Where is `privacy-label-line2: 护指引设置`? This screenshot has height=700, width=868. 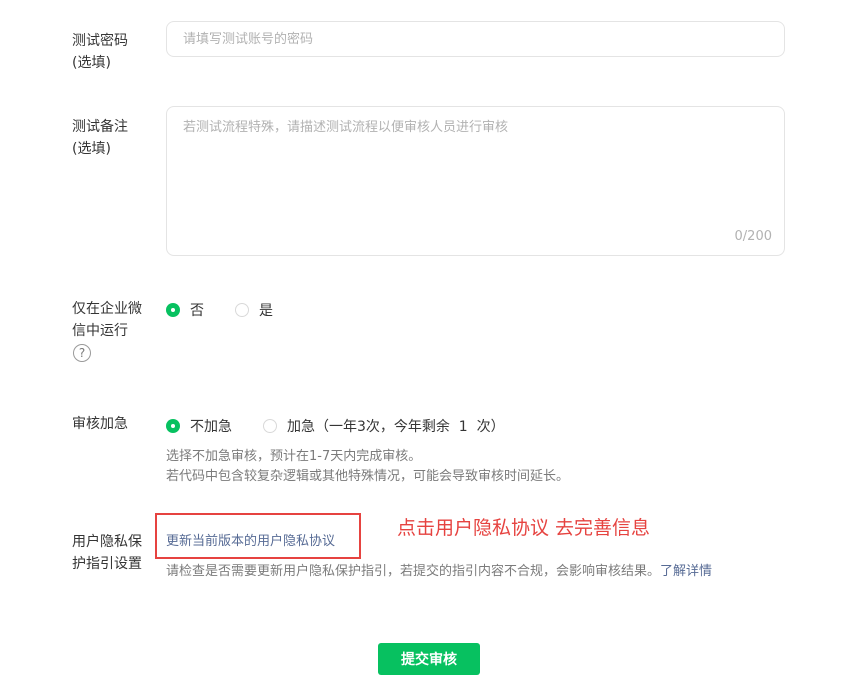
privacy-label-line2: 护指引设置 is located at coordinates (107, 564).